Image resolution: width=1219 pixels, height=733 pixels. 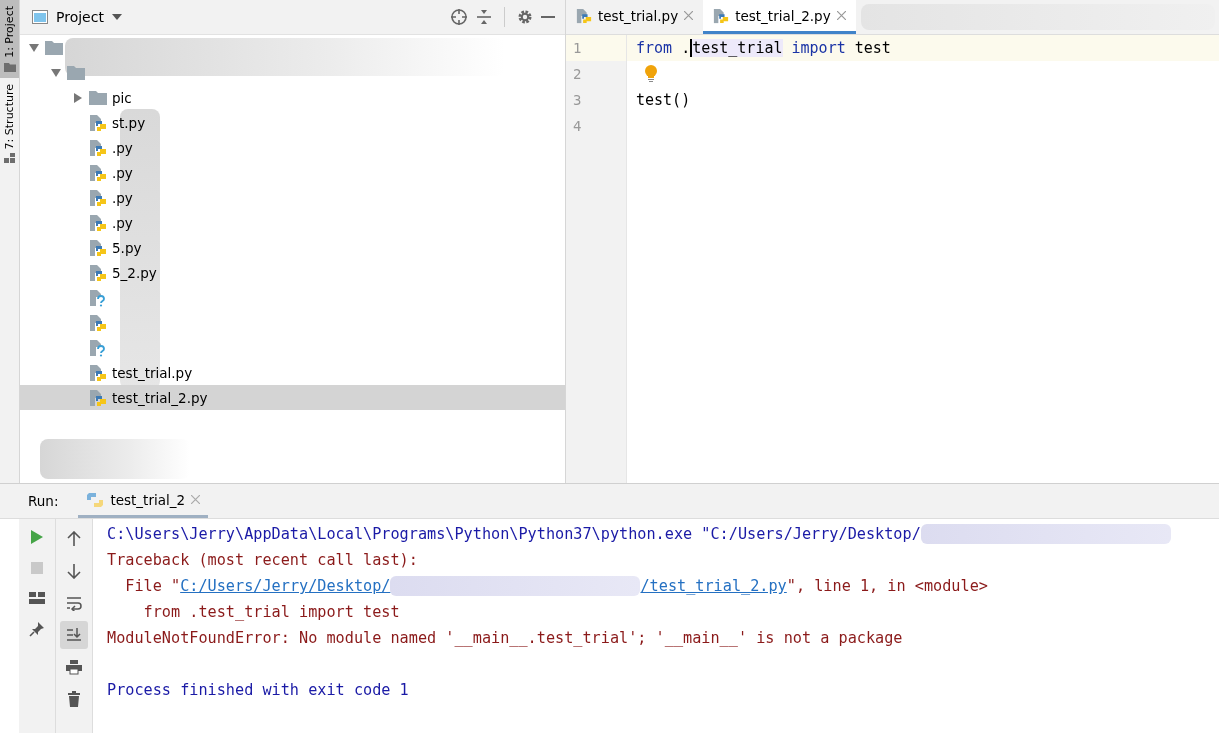 I want to click on file-name: 5_2.py, so click(x=134, y=272).